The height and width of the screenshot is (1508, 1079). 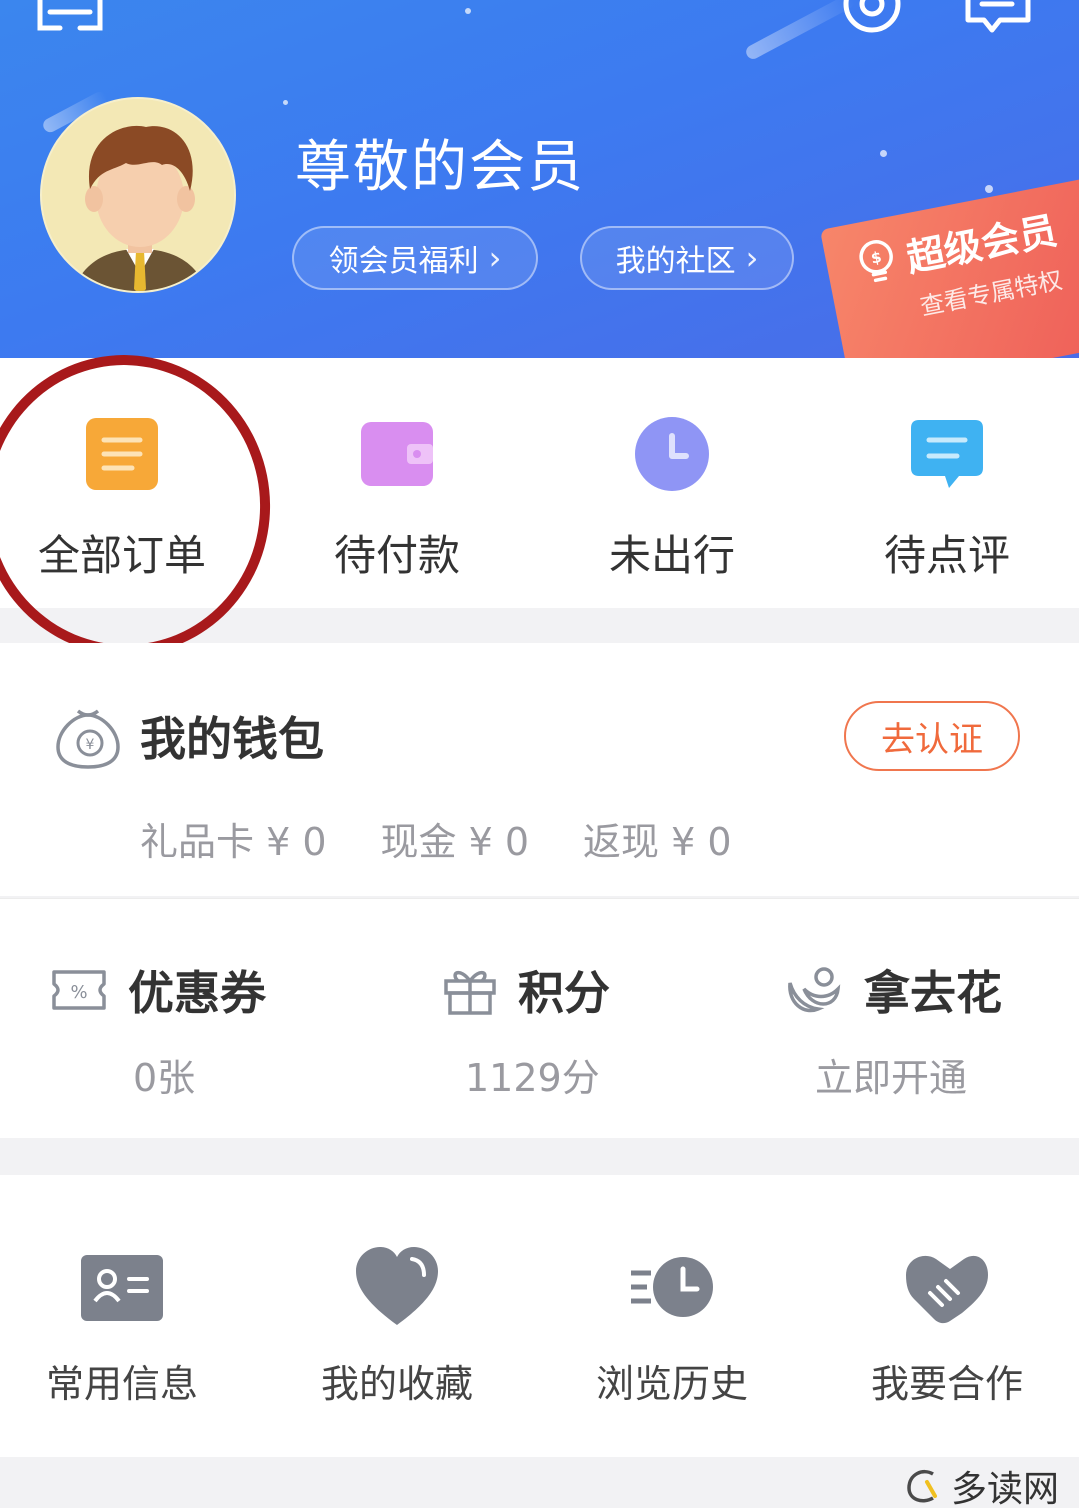 I want to click on comment-icon, so click(x=947, y=454).